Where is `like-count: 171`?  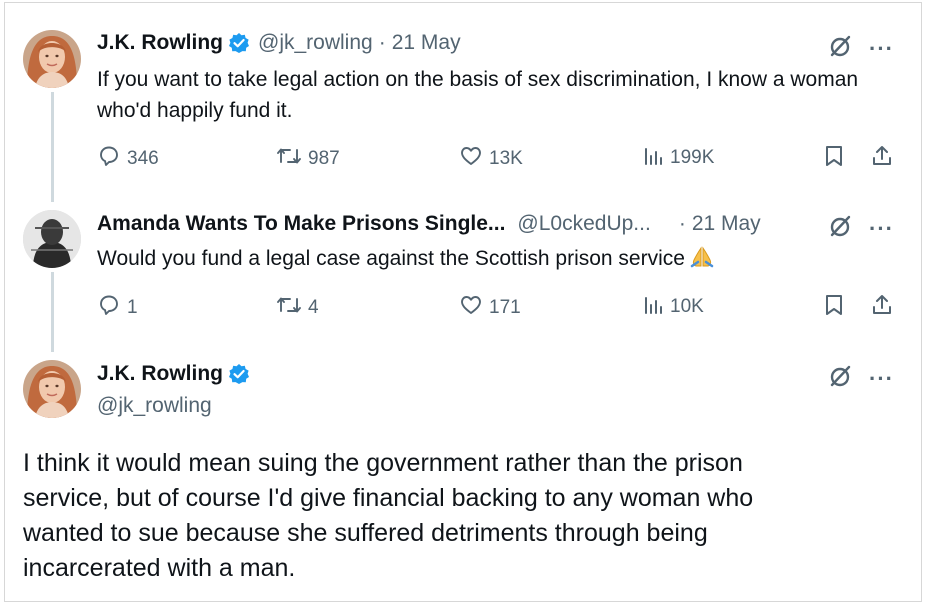 like-count: 171 is located at coordinates (505, 307).